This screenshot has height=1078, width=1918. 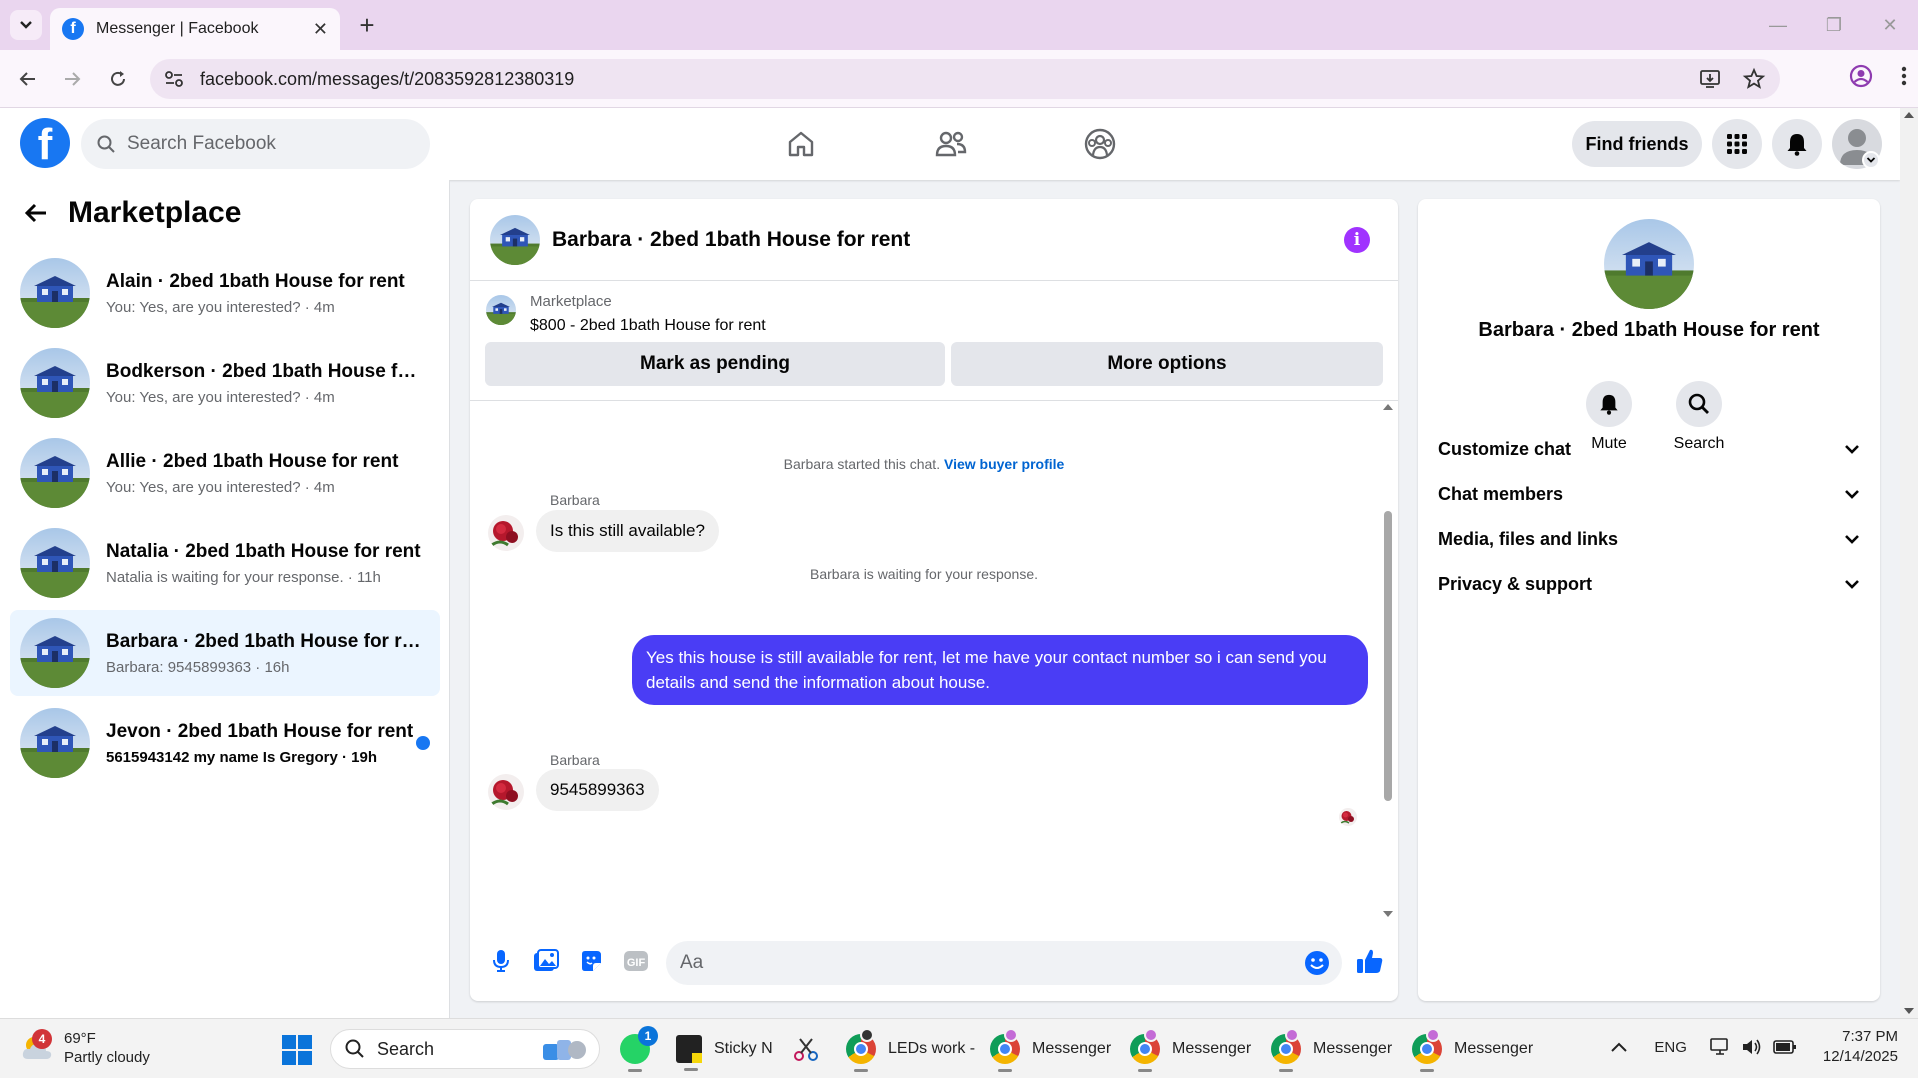 I want to click on bell-icon, so click(x=1797, y=145).